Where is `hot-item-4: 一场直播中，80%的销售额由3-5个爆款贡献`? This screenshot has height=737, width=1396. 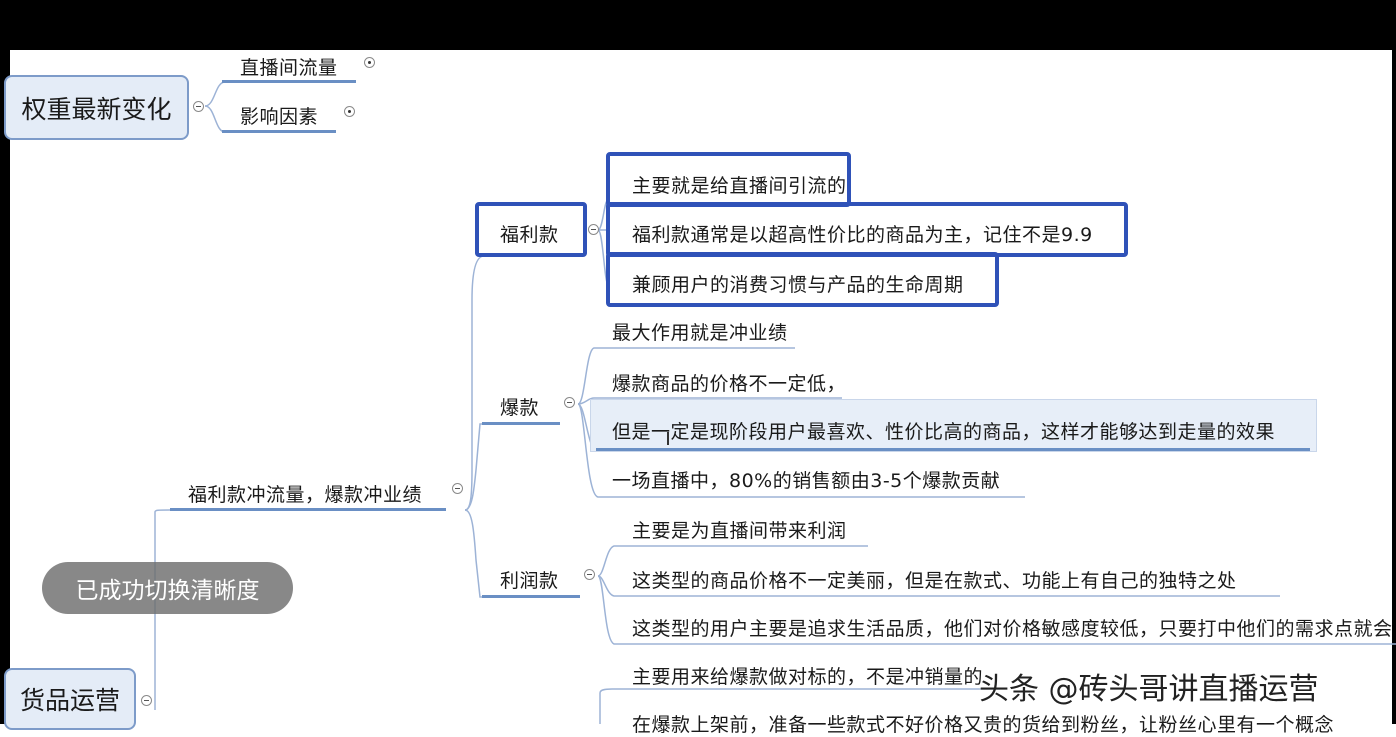 hot-item-4: 一场直播中，80%的销售额由3-5个爆款贡献 is located at coordinates (806, 479).